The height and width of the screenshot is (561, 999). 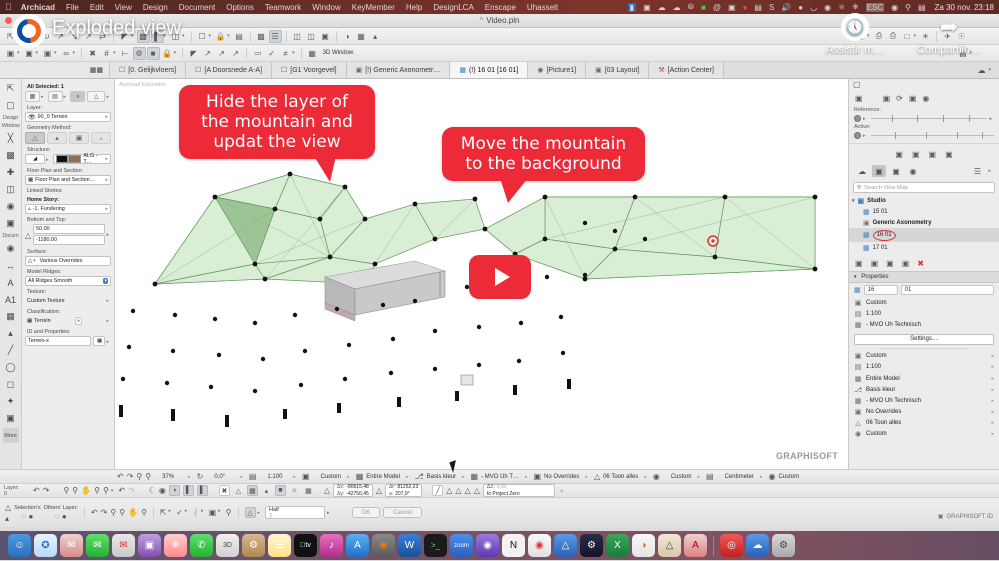 What do you see at coordinates (695, 545) in the screenshot?
I see `acrobat-icon: A` at bounding box center [695, 545].